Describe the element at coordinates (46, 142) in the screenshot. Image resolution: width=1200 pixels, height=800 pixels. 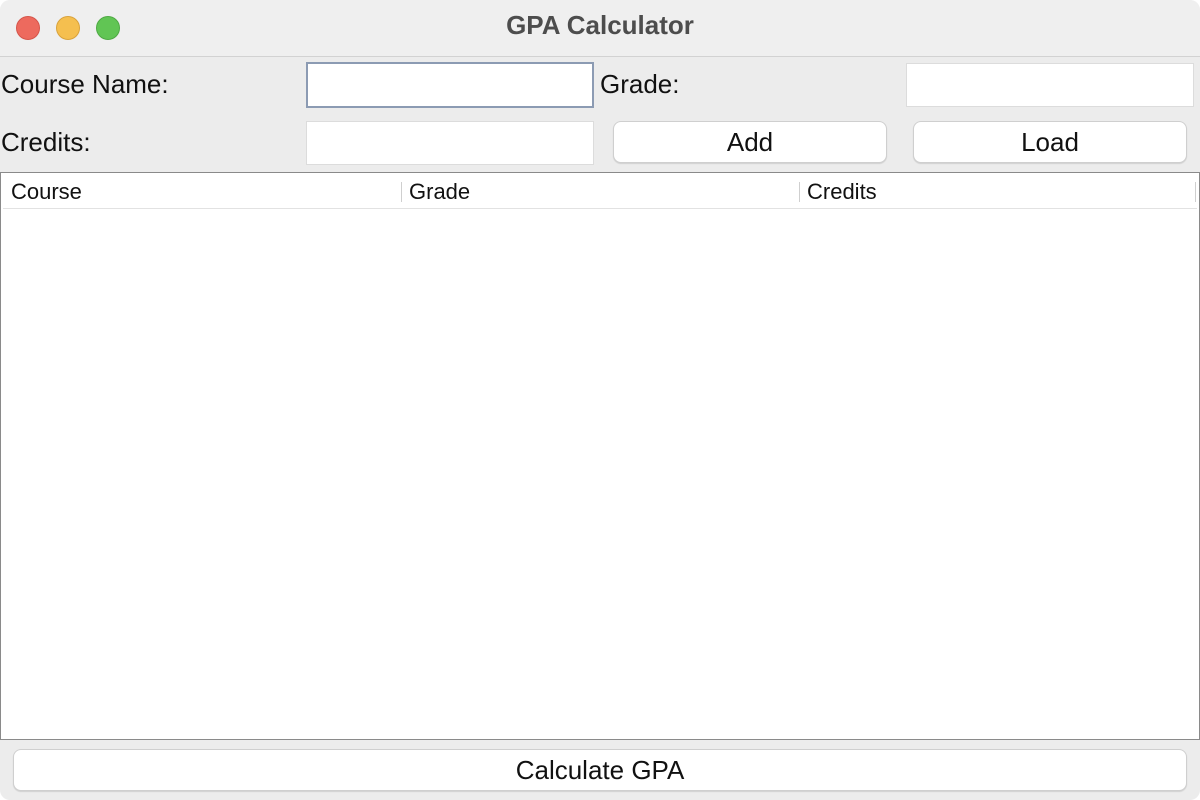
I see `credits-label: Credits:` at that location.